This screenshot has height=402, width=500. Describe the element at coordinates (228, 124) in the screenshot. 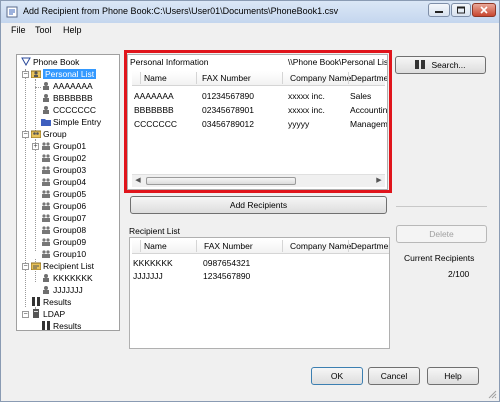

I see `cell-fax: 03456789012` at that location.